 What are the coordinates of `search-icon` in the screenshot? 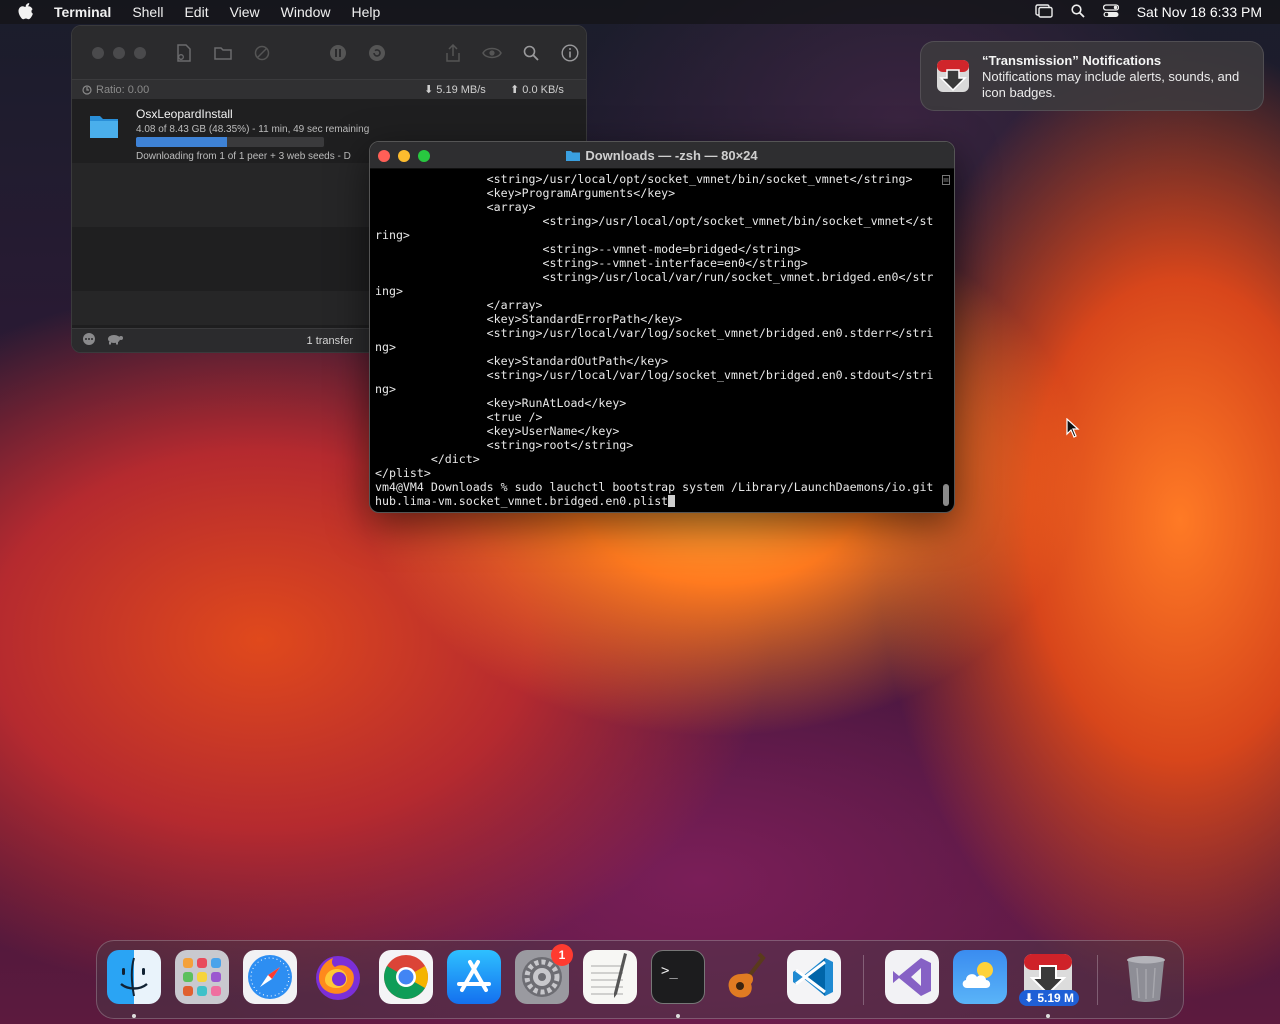 It's located at (531, 53).